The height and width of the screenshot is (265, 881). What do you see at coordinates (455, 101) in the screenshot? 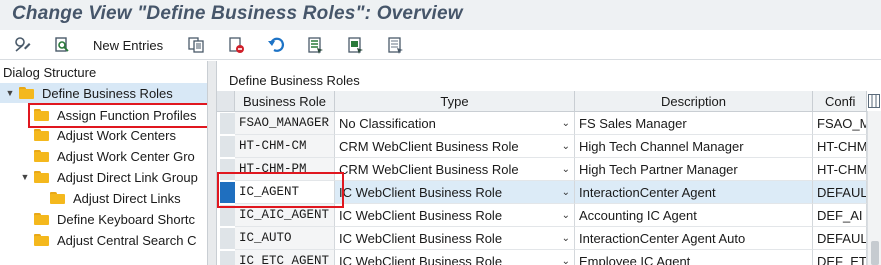
I see `column-header-type: Type` at bounding box center [455, 101].